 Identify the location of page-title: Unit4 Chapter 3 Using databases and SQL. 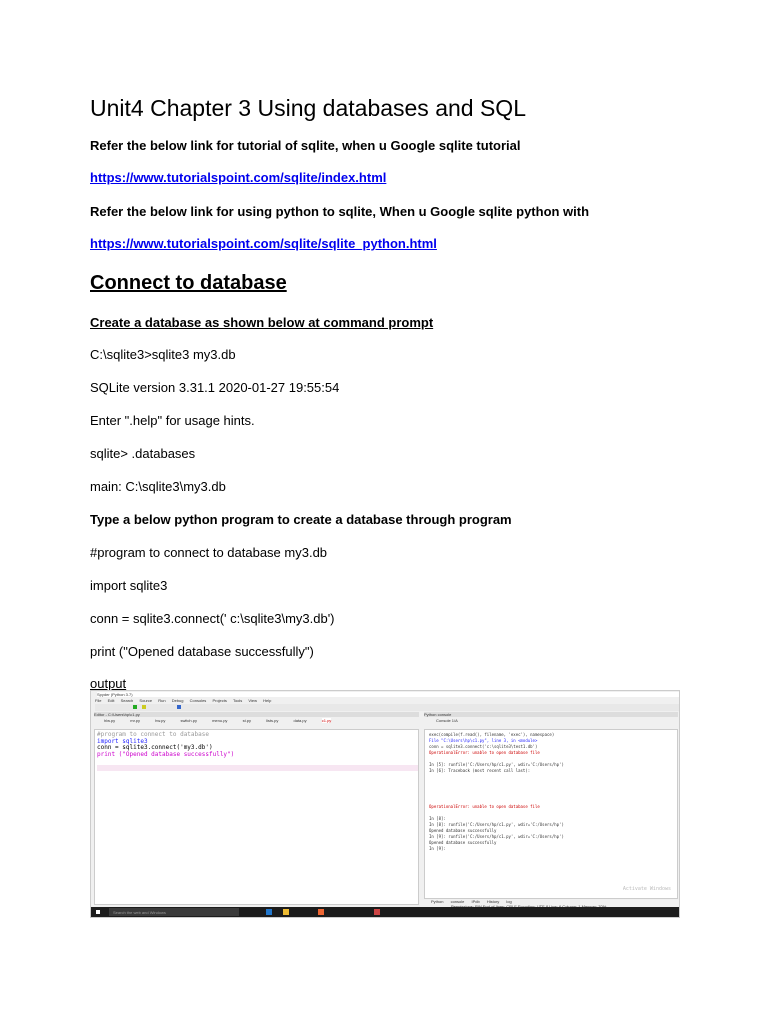
(308, 108).